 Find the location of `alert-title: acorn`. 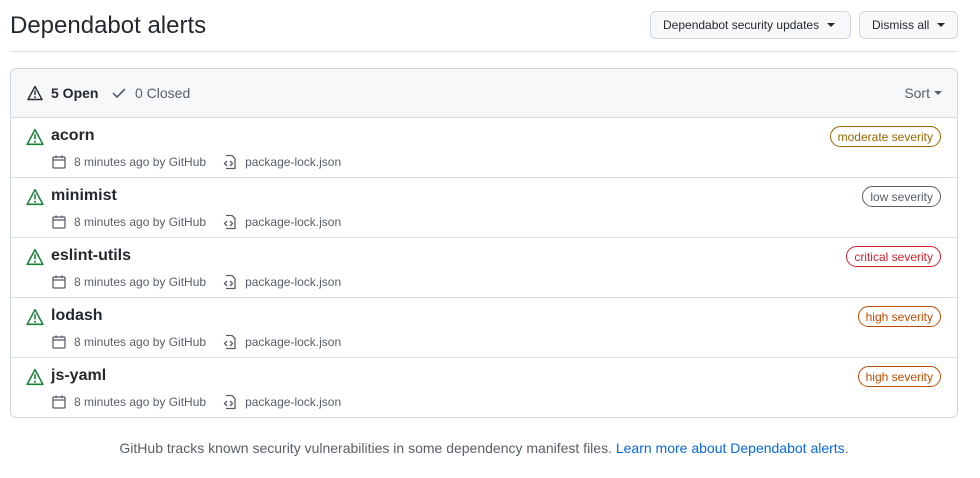

alert-title: acorn is located at coordinates (73, 136).